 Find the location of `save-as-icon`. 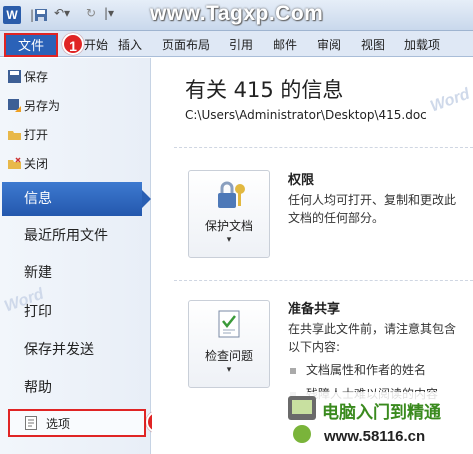

save-as-icon is located at coordinates (14, 105).